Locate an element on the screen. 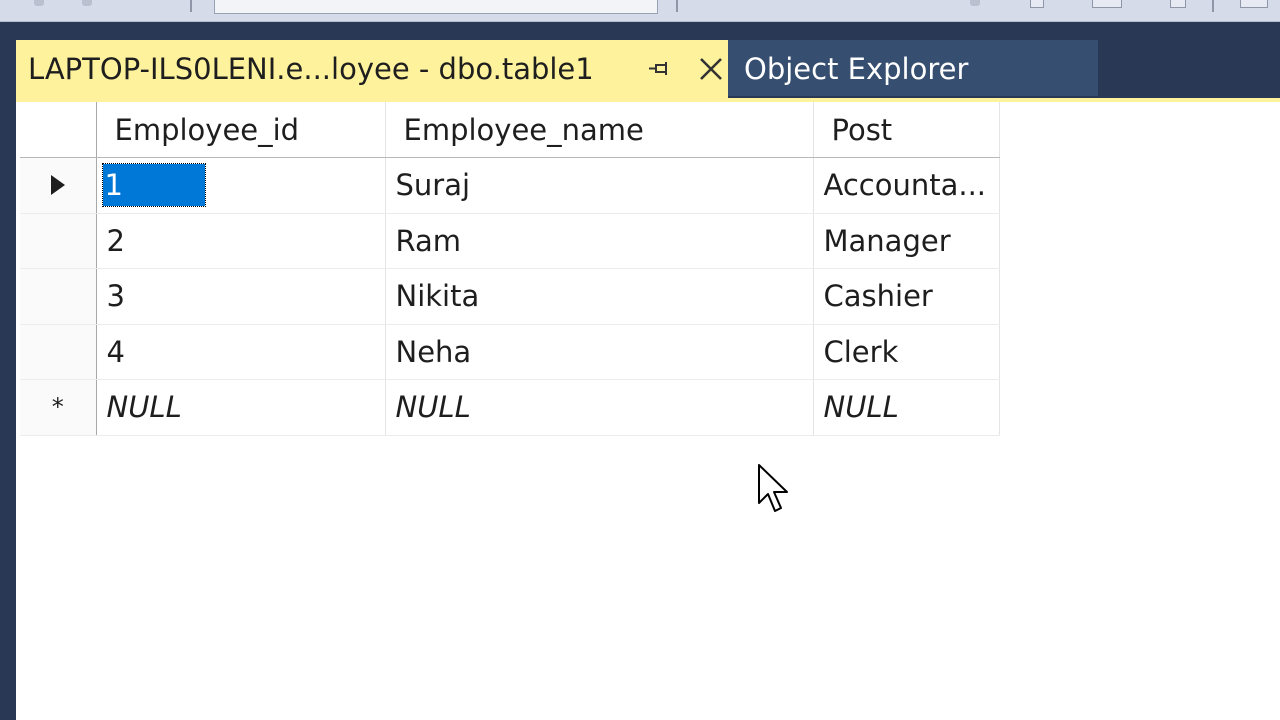 This screenshot has height=720, width=1280. tab-title: LAPTOP-ILS0LENI.e...loyee - dbo.table1 is located at coordinates (311, 69).